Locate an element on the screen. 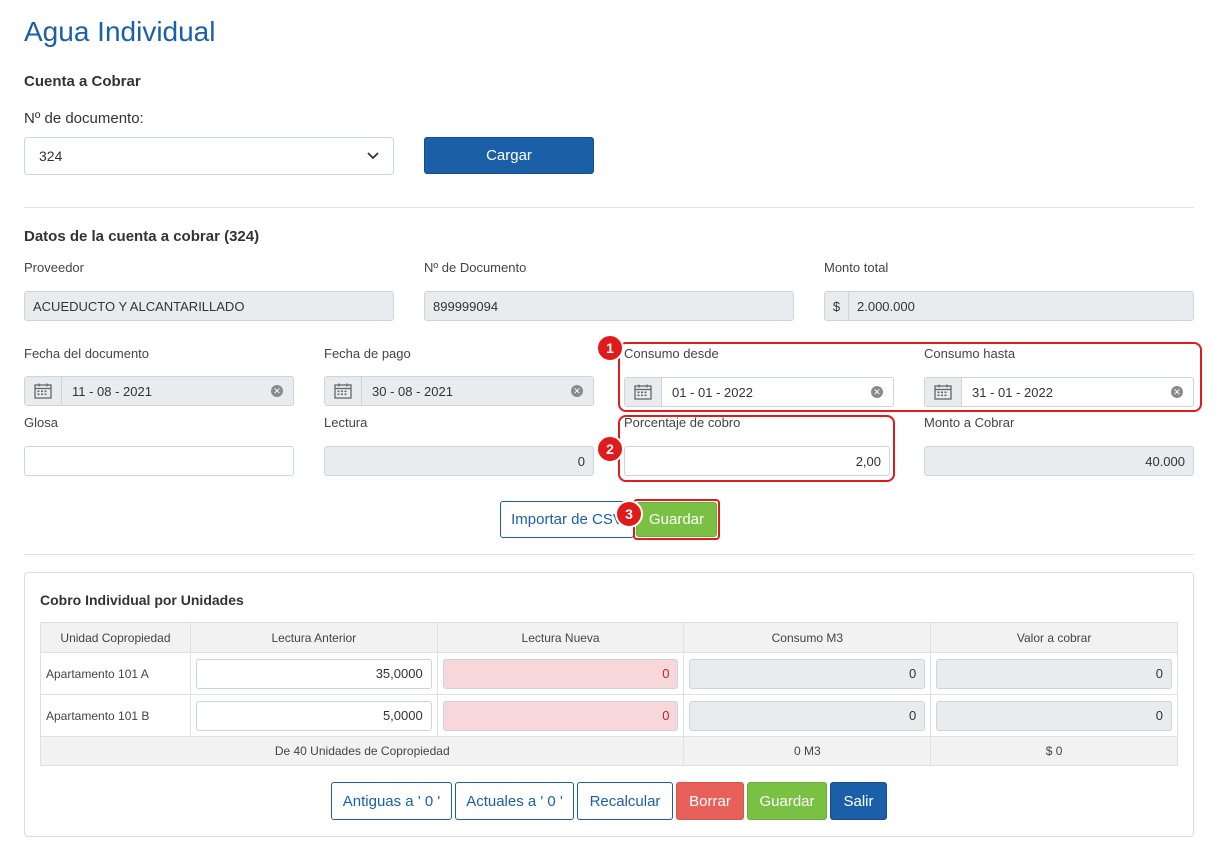 This screenshot has height=851, width=1223. col-header-consumo: Consumo M3 is located at coordinates (807, 637).